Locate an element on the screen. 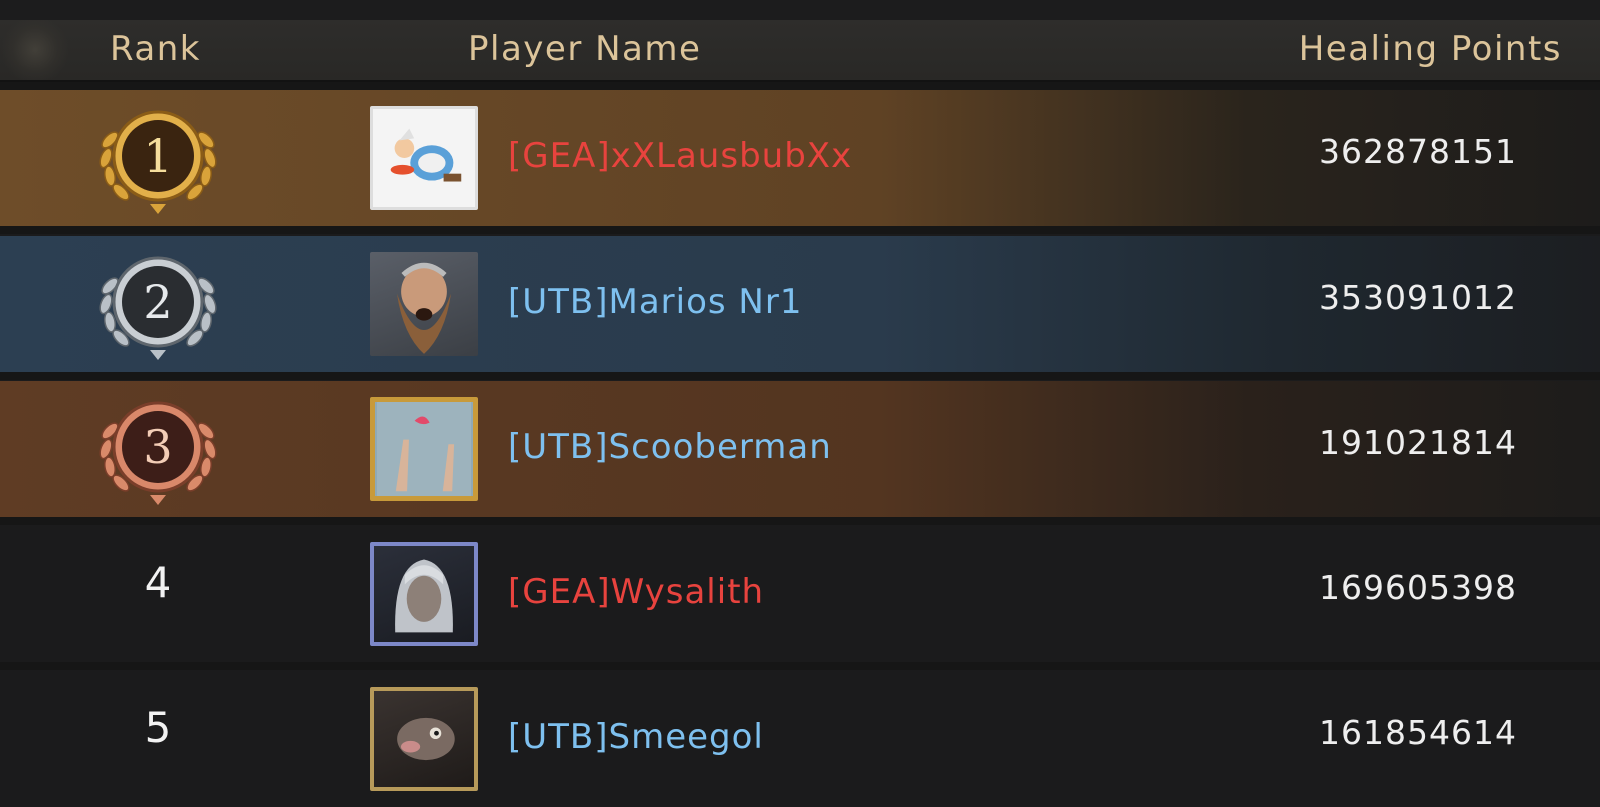 The height and width of the screenshot is (807, 1600). healing-points-value: 362878151 is located at coordinates (1418, 151).